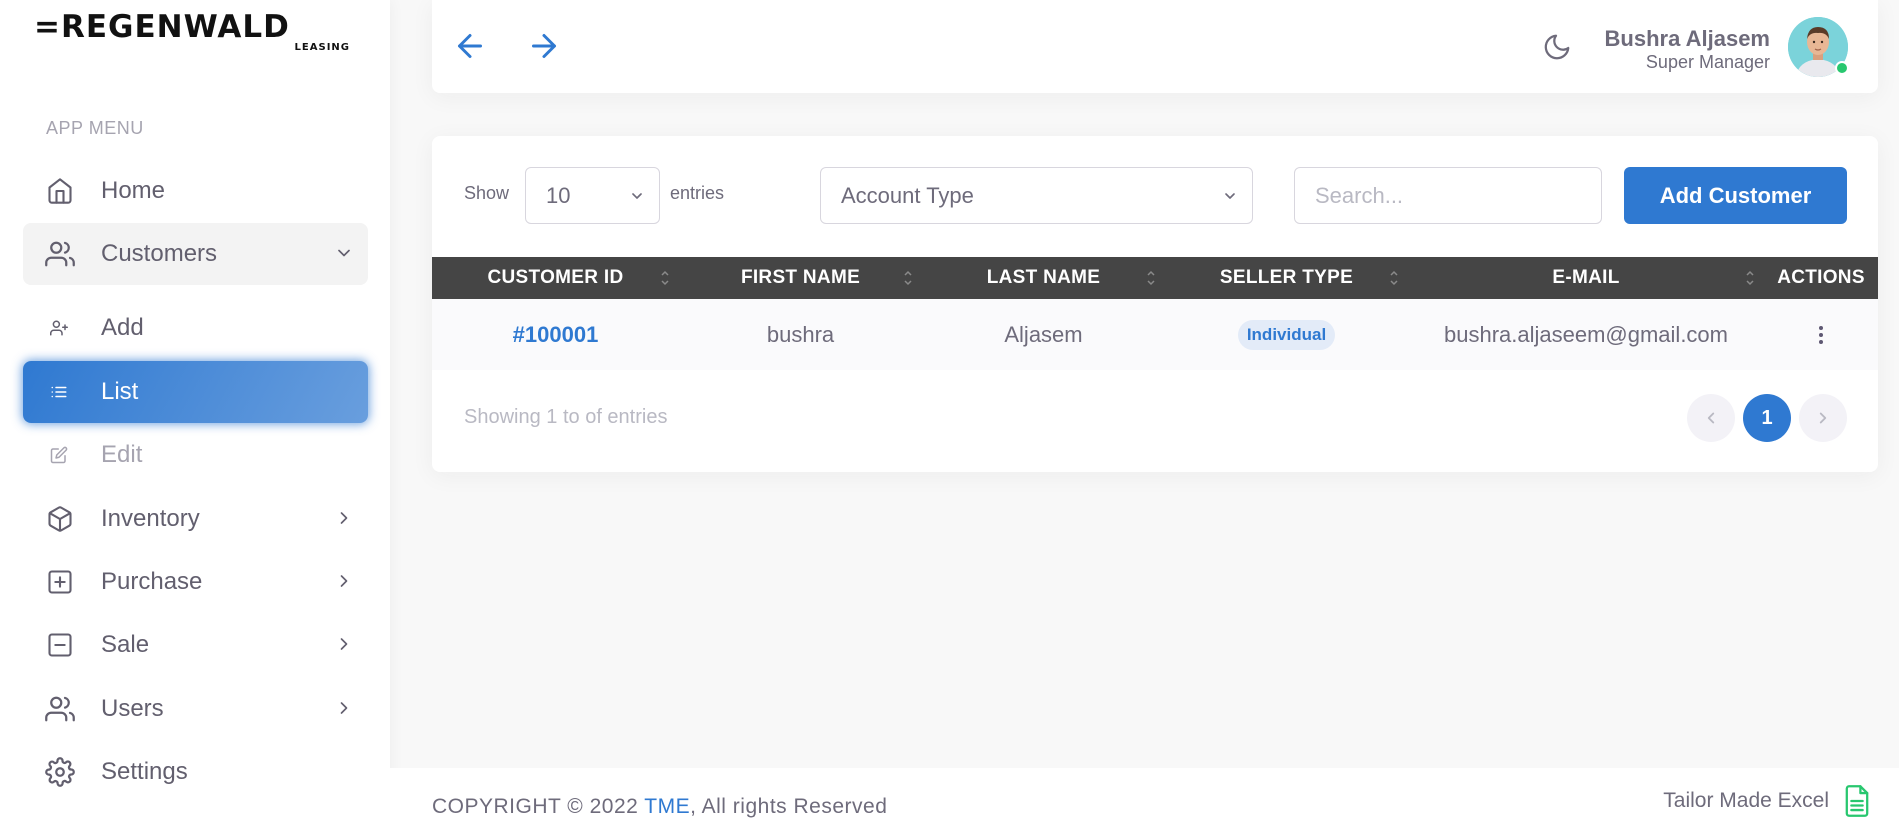 This screenshot has height=827, width=1899. I want to click on sidebar-item-settings: Settings, so click(195, 772).